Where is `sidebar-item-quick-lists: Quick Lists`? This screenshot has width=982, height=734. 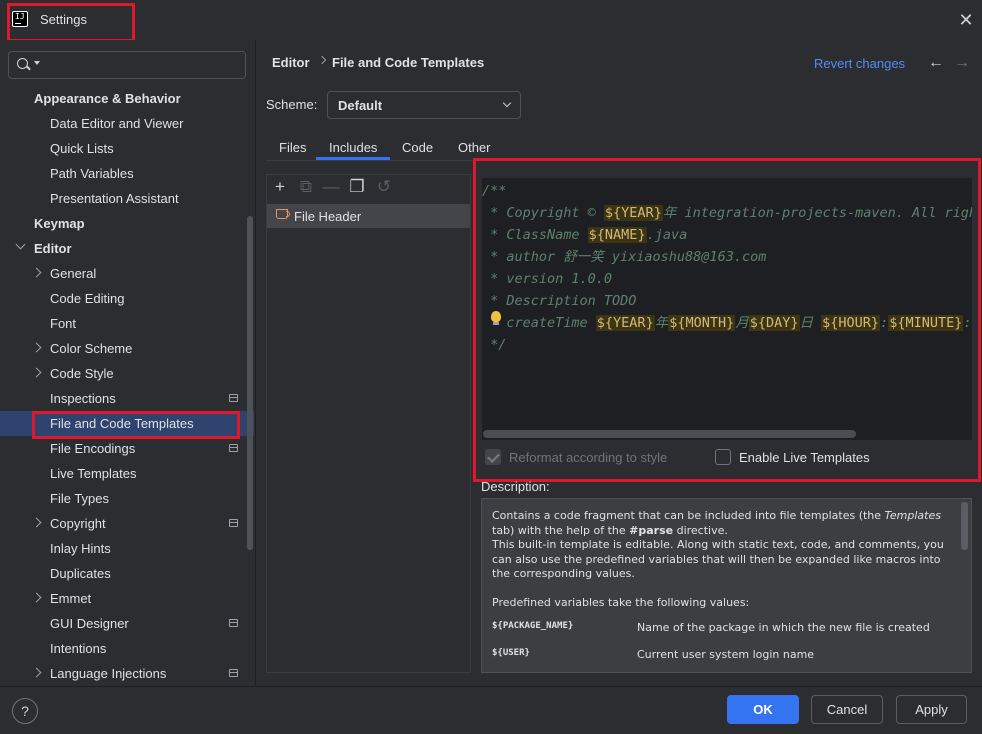
sidebar-item-quick-lists: Quick Lists is located at coordinates (127, 148).